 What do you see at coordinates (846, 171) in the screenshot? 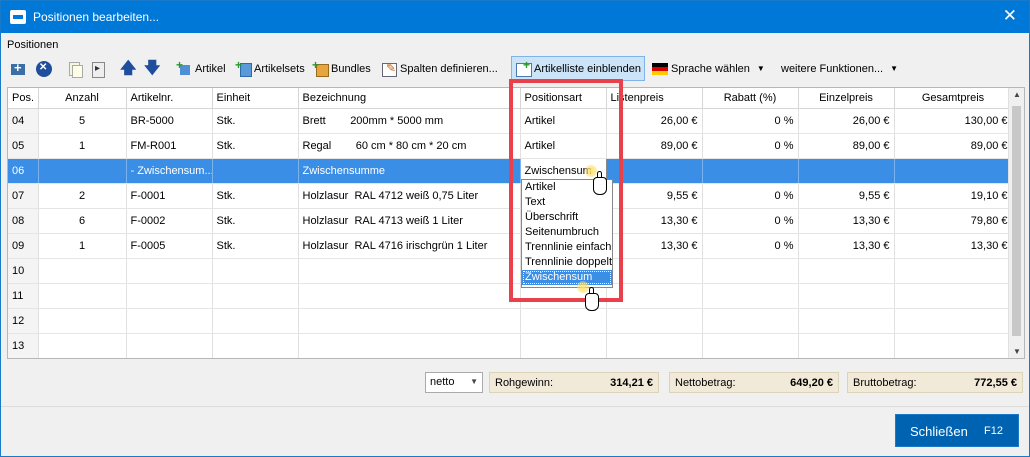
I see `cell-einzelpreis` at bounding box center [846, 171].